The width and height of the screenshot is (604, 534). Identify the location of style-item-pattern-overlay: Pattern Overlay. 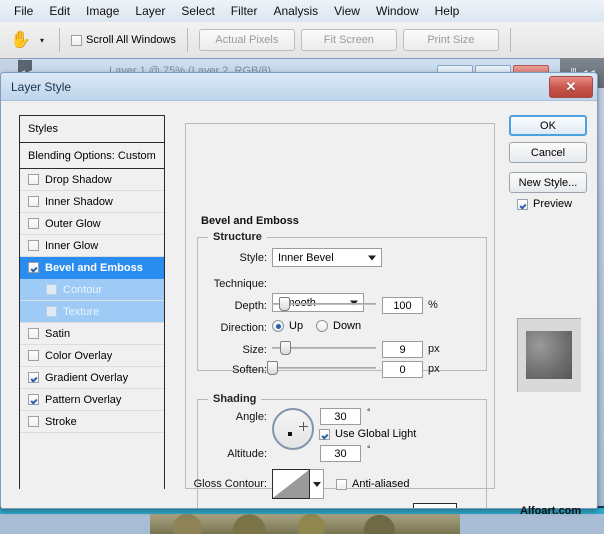
(92, 400).